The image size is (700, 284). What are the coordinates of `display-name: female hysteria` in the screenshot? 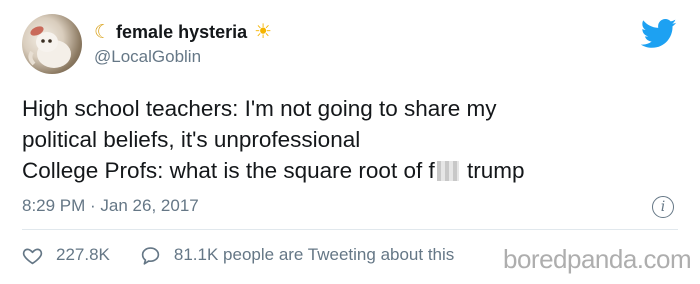 It's located at (181, 32).